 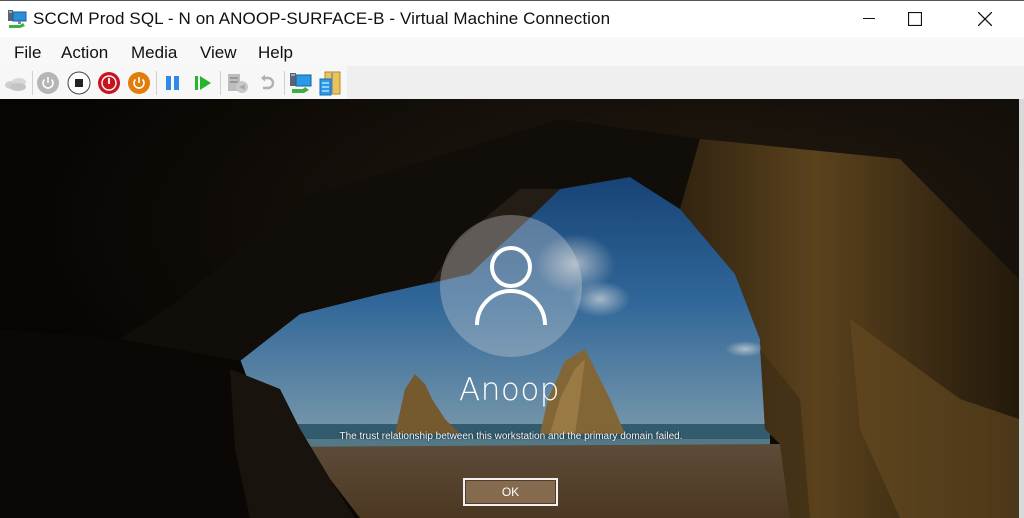 I want to click on save-button, so click(x=139, y=83).